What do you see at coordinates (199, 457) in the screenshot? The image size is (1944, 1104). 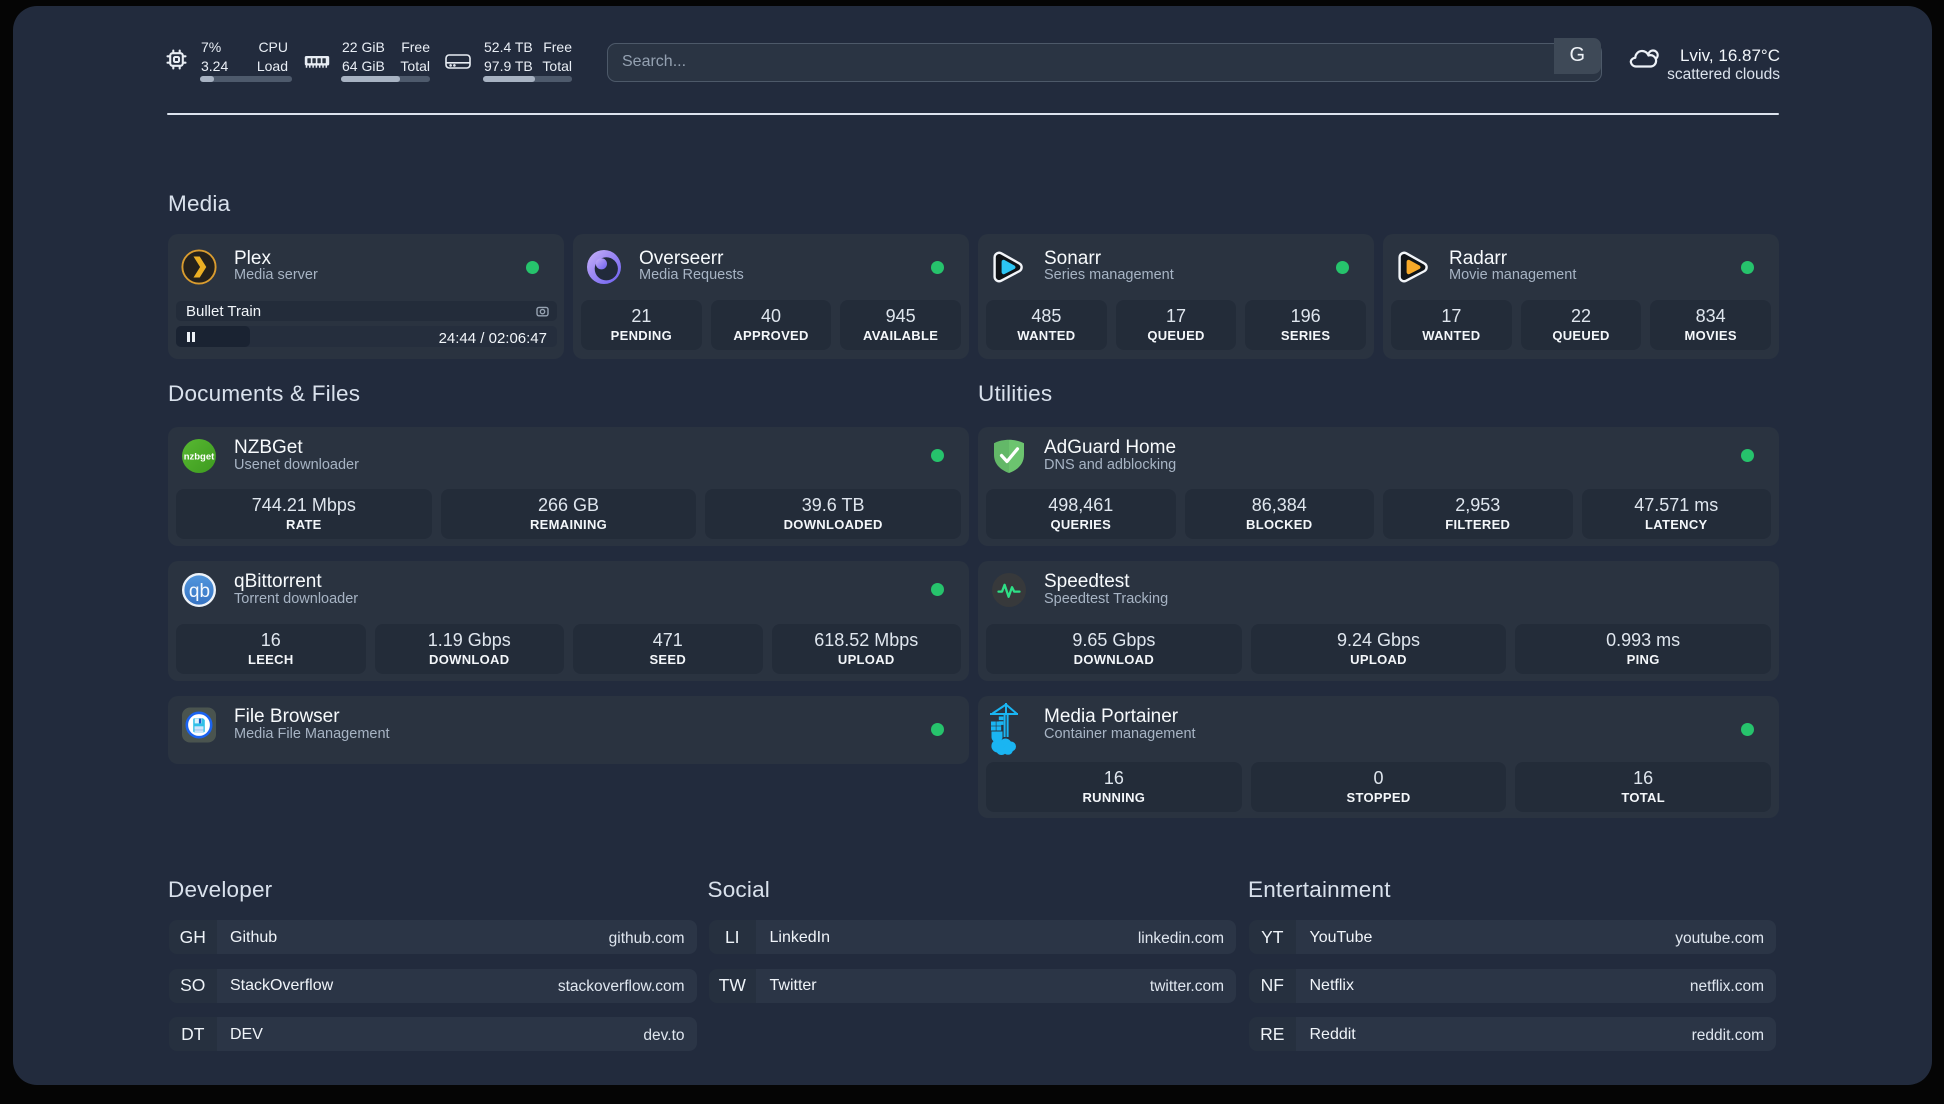 I see `svg-text: nzbget` at bounding box center [199, 457].